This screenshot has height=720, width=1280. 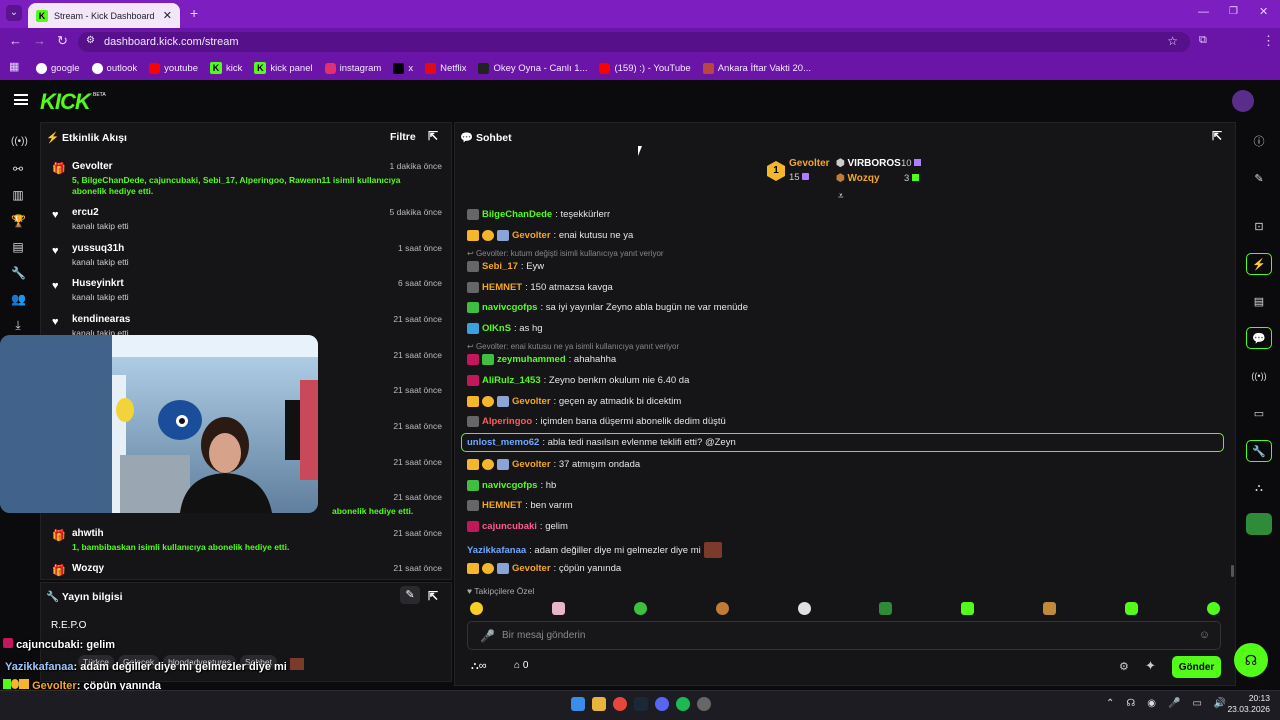 What do you see at coordinates (1259, 338) in the screenshot?
I see `chat-tool-icon: 💬` at bounding box center [1259, 338].